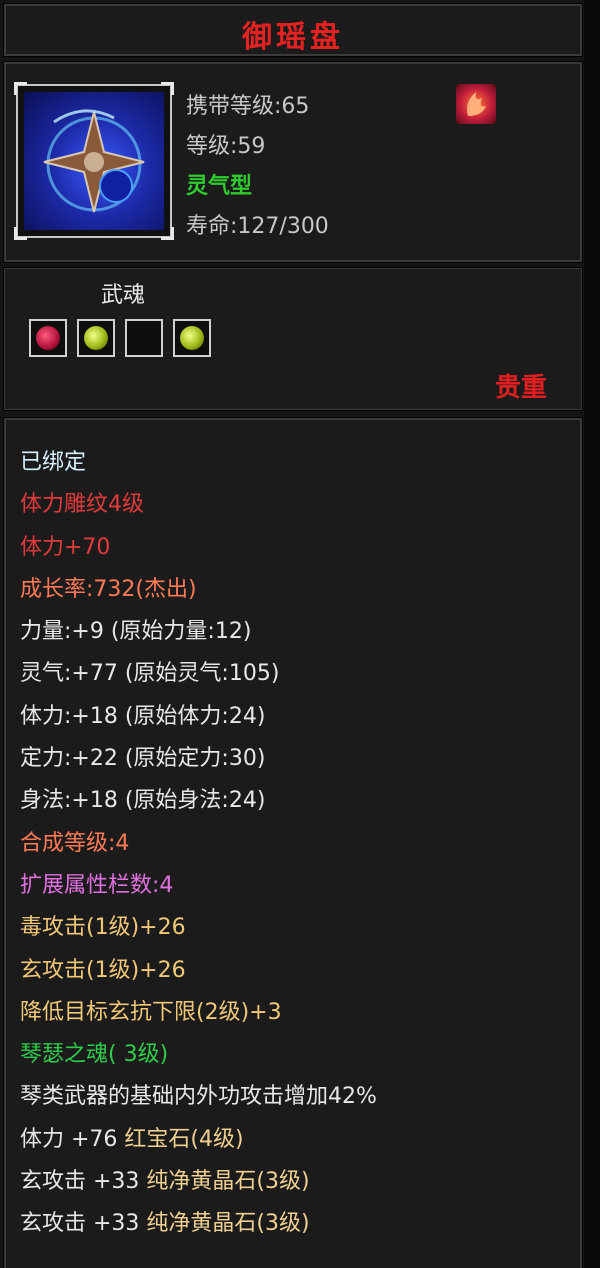 This screenshot has height=1268, width=600. I want to click on stat-line: 已绑定, so click(53, 462).